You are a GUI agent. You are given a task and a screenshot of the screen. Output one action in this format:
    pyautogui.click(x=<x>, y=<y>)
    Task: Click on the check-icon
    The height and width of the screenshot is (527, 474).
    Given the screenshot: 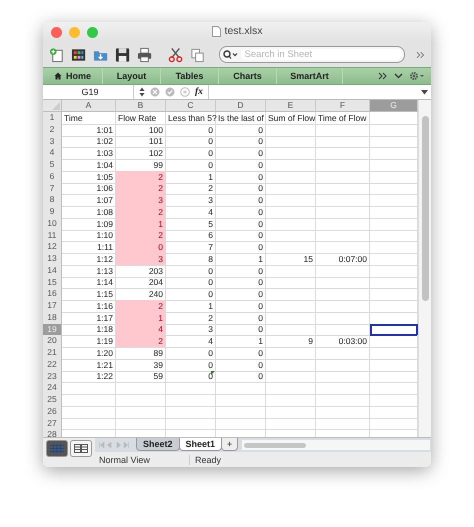 What is the action you would take?
    pyautogui.click(x=170, y=92)
    